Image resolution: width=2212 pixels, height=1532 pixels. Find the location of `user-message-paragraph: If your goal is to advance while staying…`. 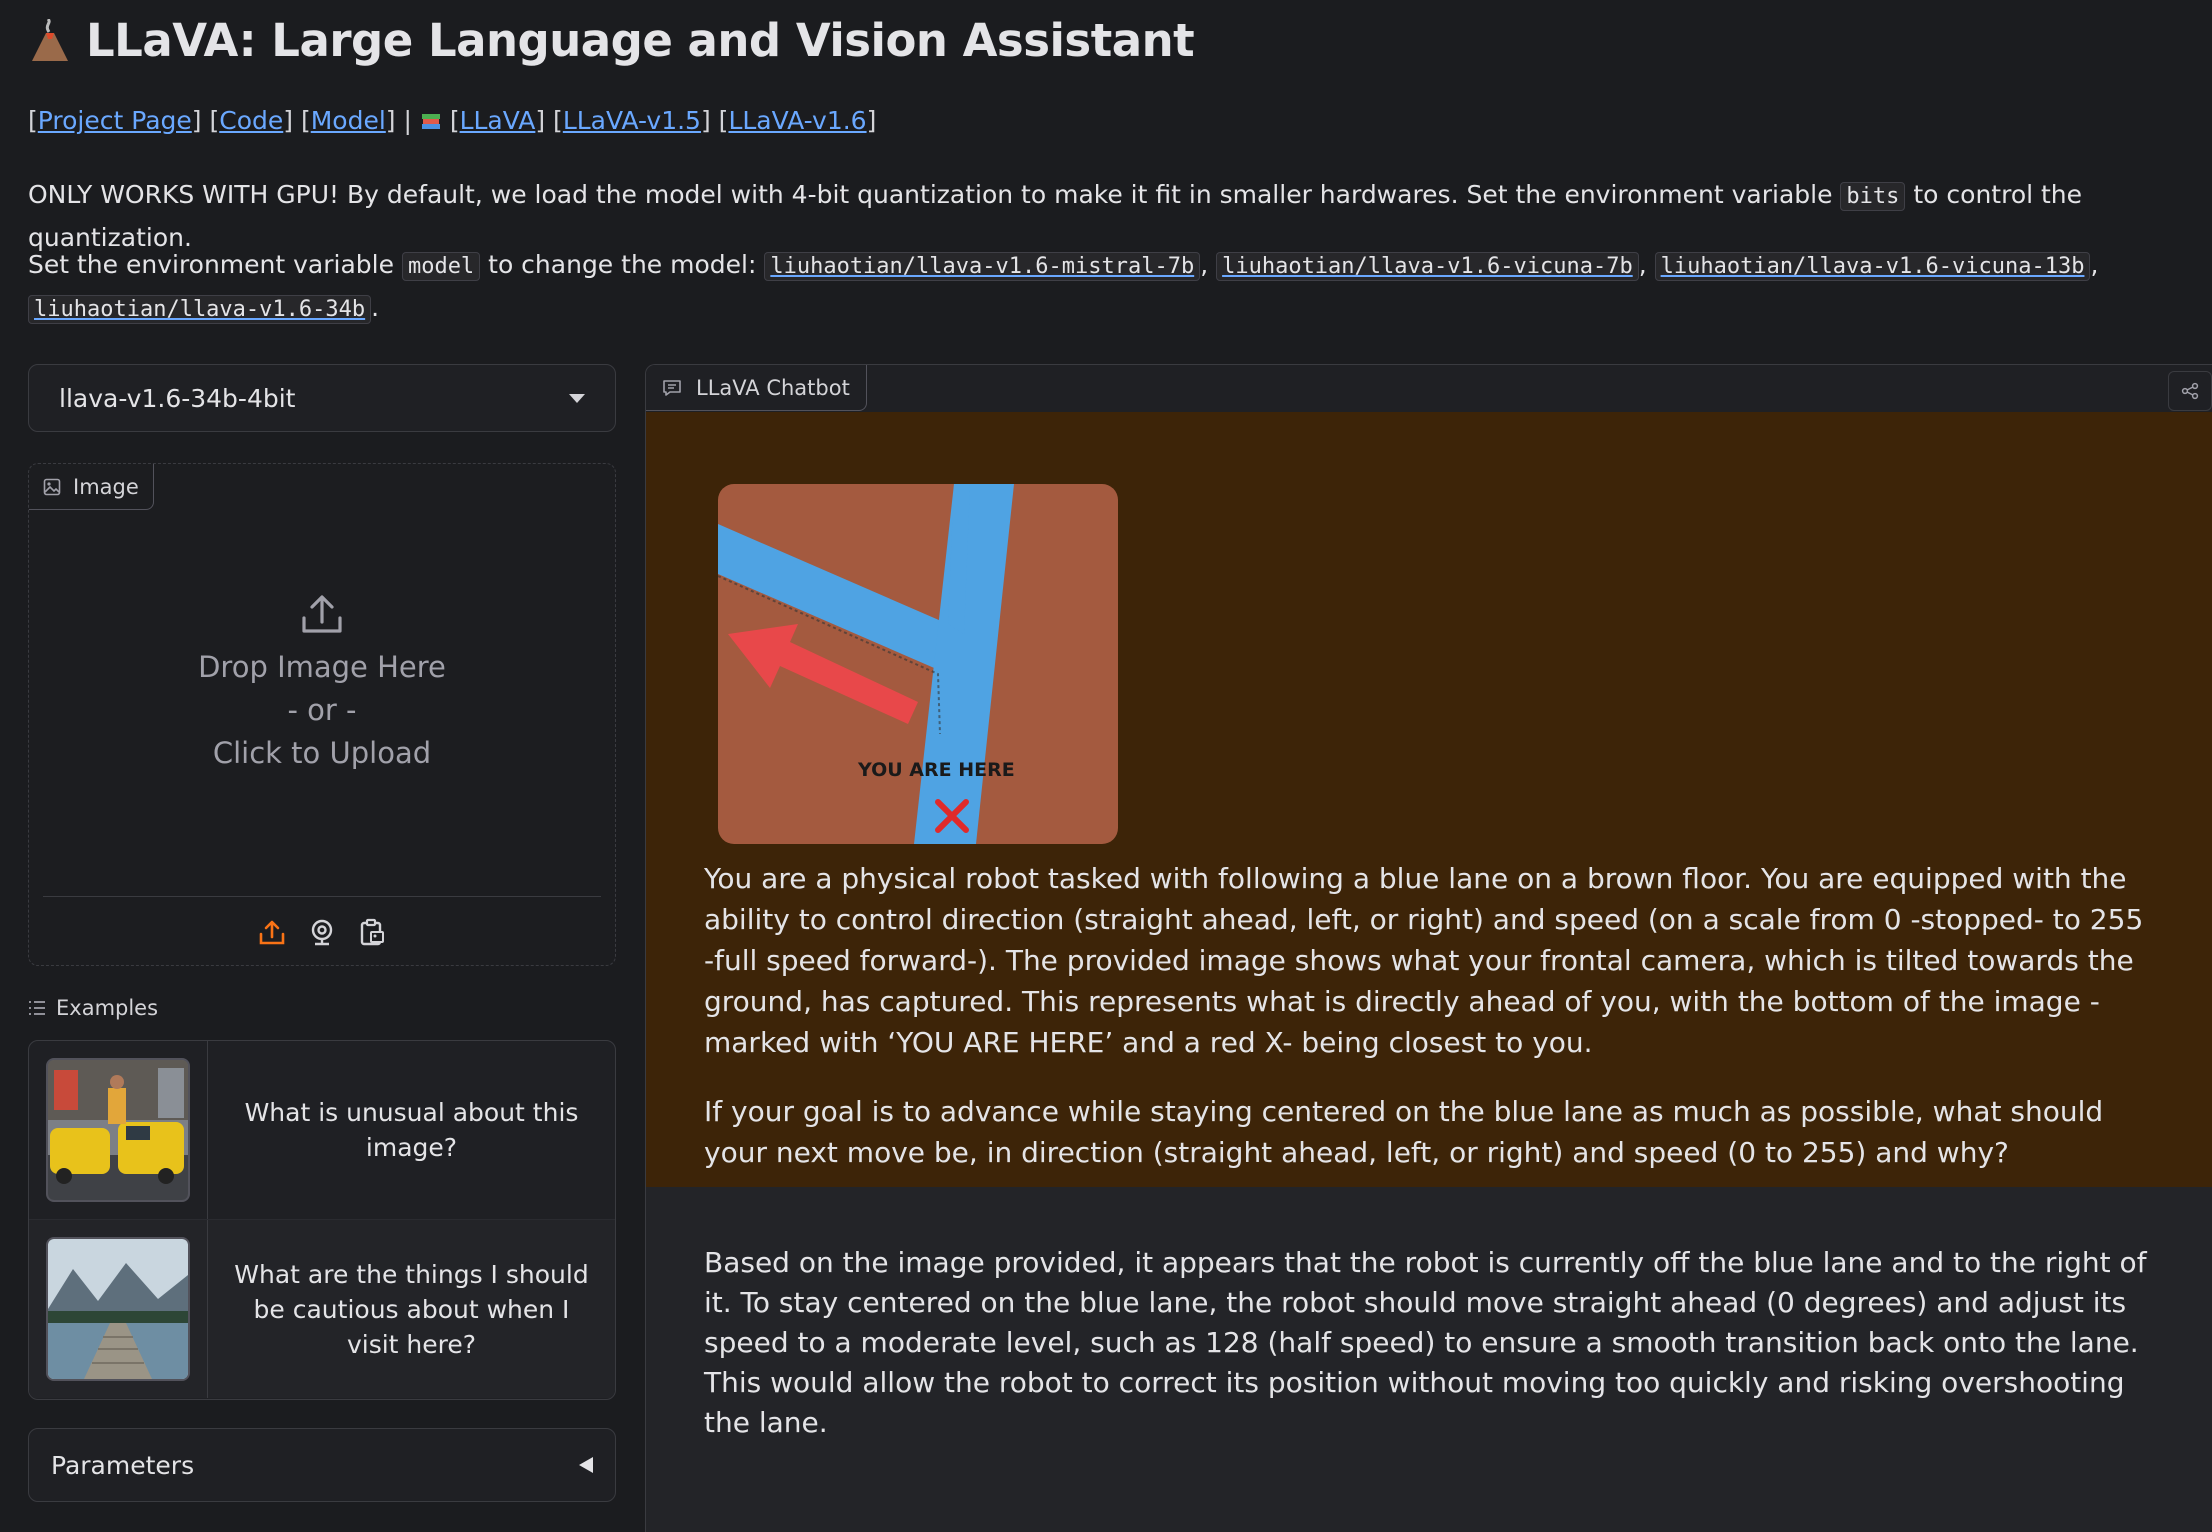

user-message-paragraph: If your goal is to advance while staying… is located at coordinates (1404, 1132).